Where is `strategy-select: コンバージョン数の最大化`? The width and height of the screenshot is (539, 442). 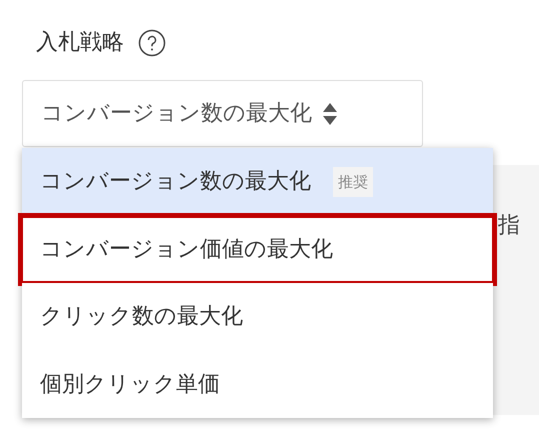
strategy-select: コンバージョン数の最大化 is located at coordinates (222, 113).